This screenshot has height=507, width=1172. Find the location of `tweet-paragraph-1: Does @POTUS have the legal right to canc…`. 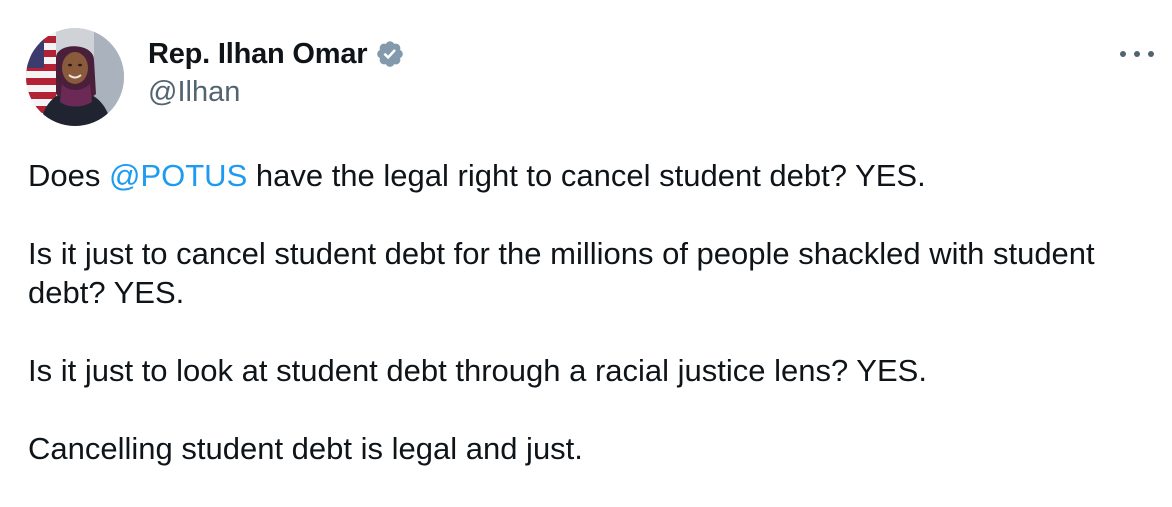

tweet-paragraph-1: Does @POTUS have the legal right to canc… is located at coordinates (588, 175).